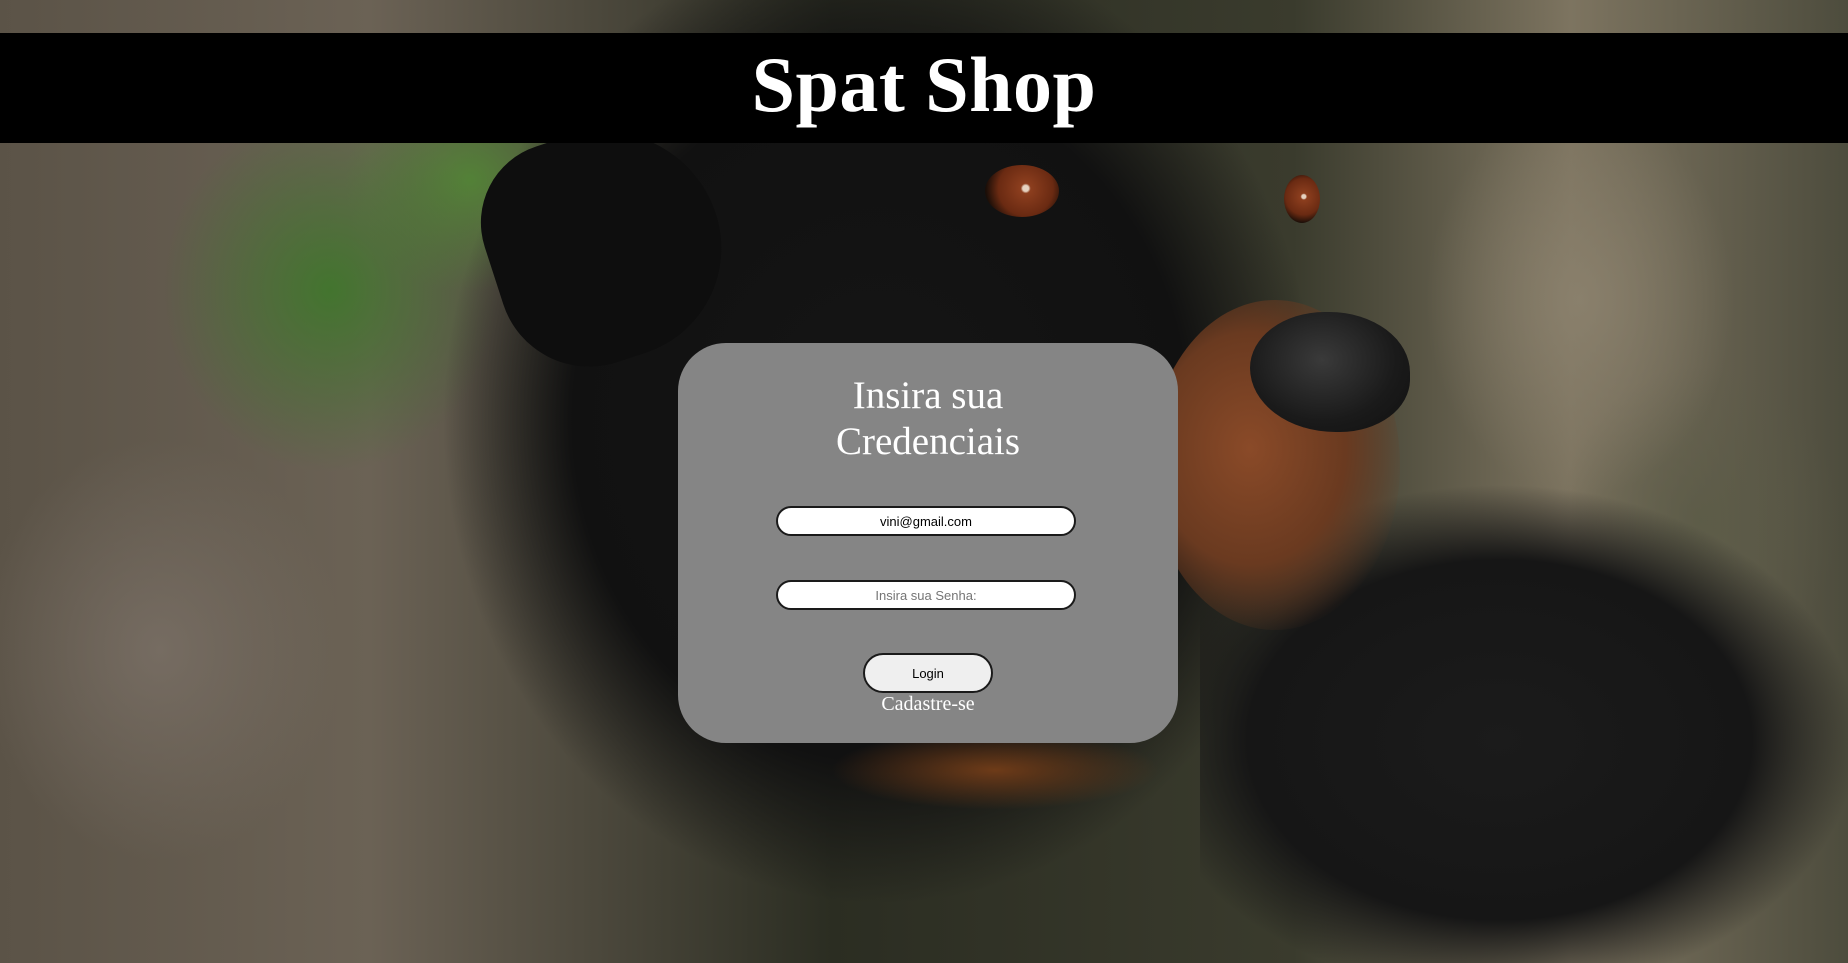 The height and width of the screenshot is (963, 1848). What do you see at coordinates (928, 543) in the screenshot?
I see `login-card: Insira suaCredenciais Login Cadastre-se` at bounding box center [928, 543].